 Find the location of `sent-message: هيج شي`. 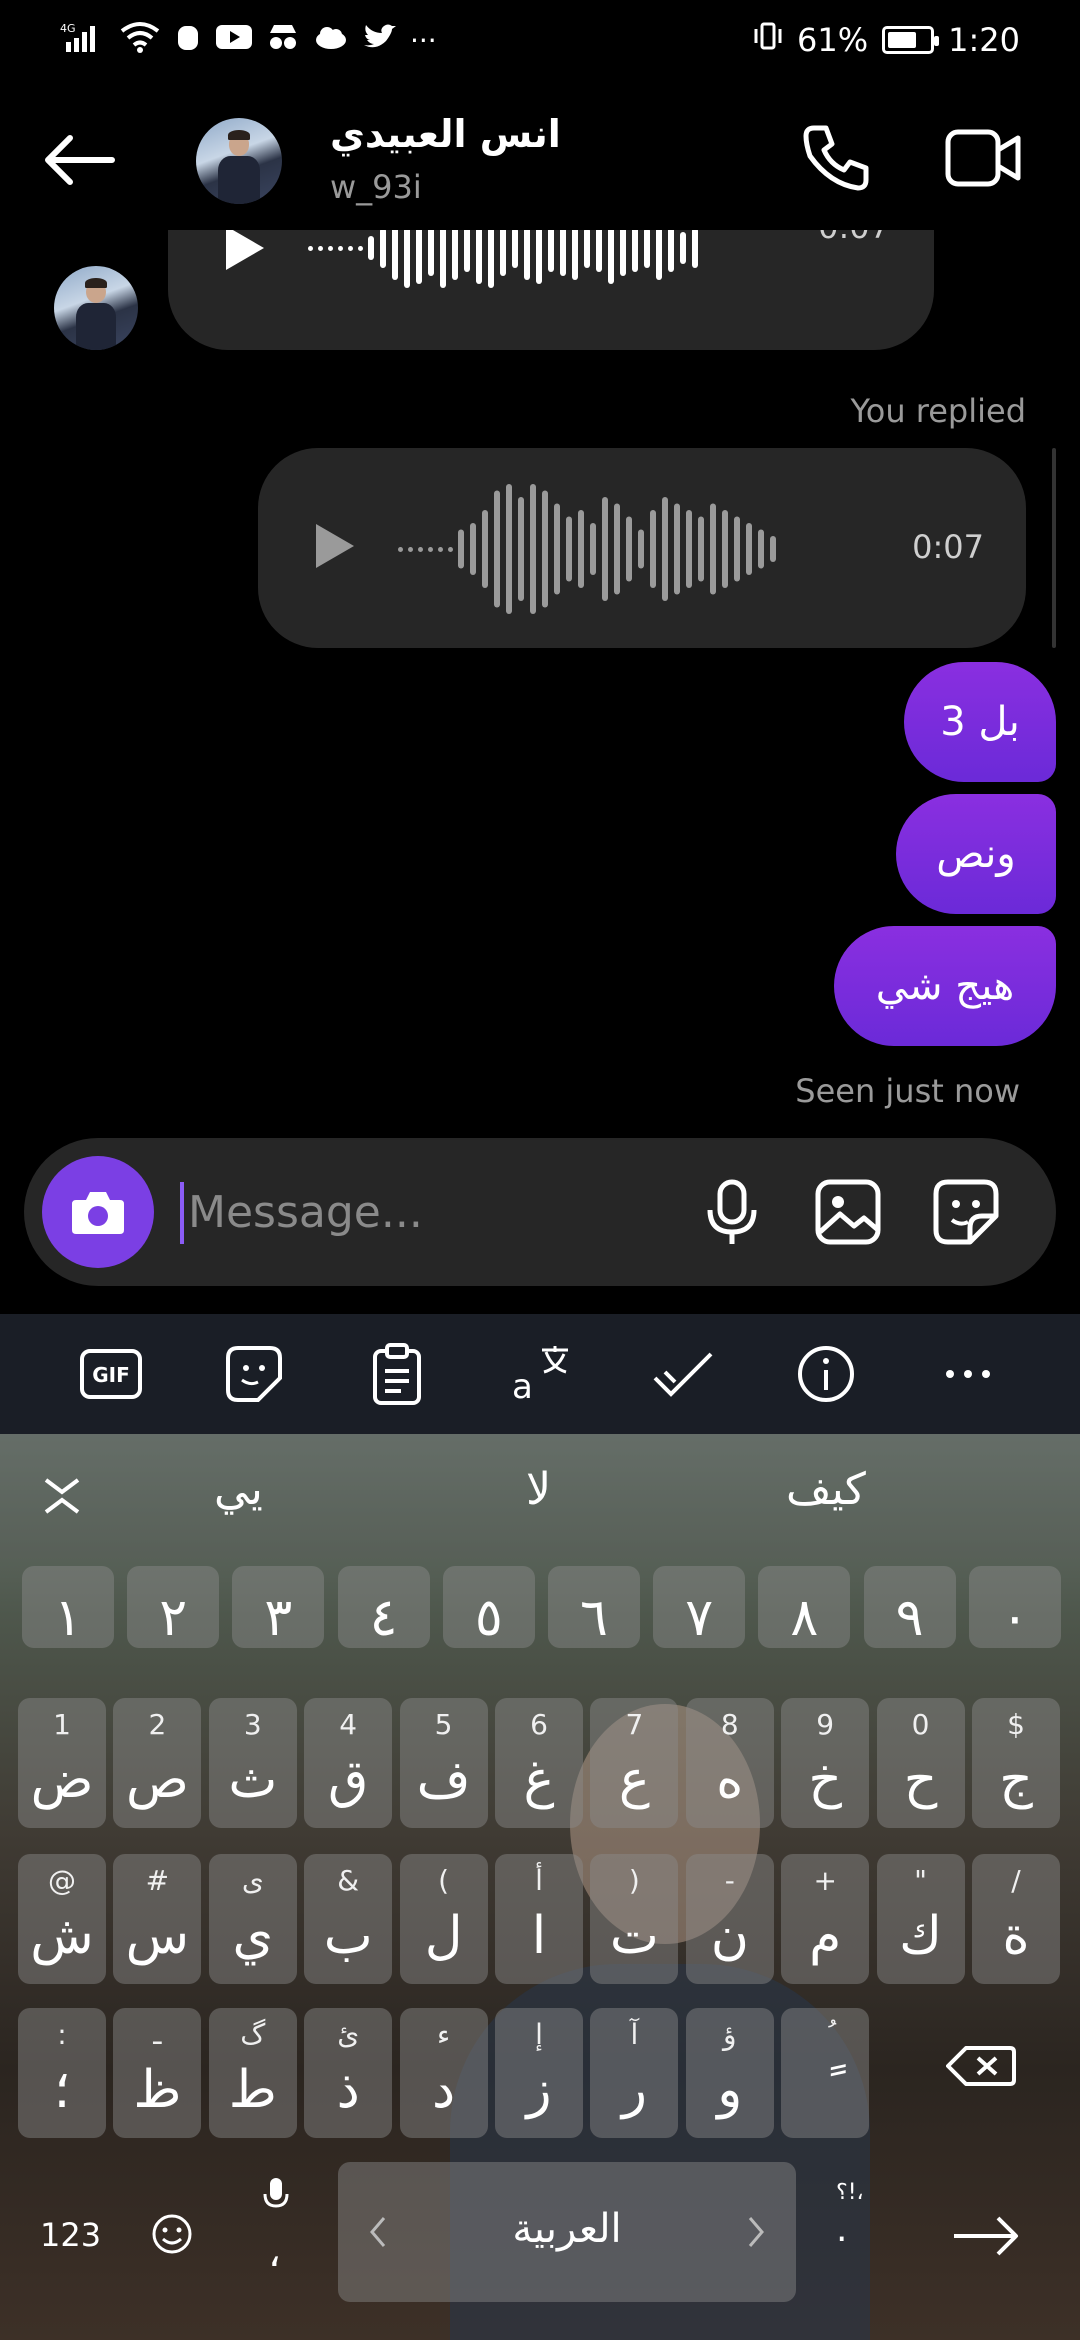

sent-message: هيج شي is located at coordinates (945, 986).